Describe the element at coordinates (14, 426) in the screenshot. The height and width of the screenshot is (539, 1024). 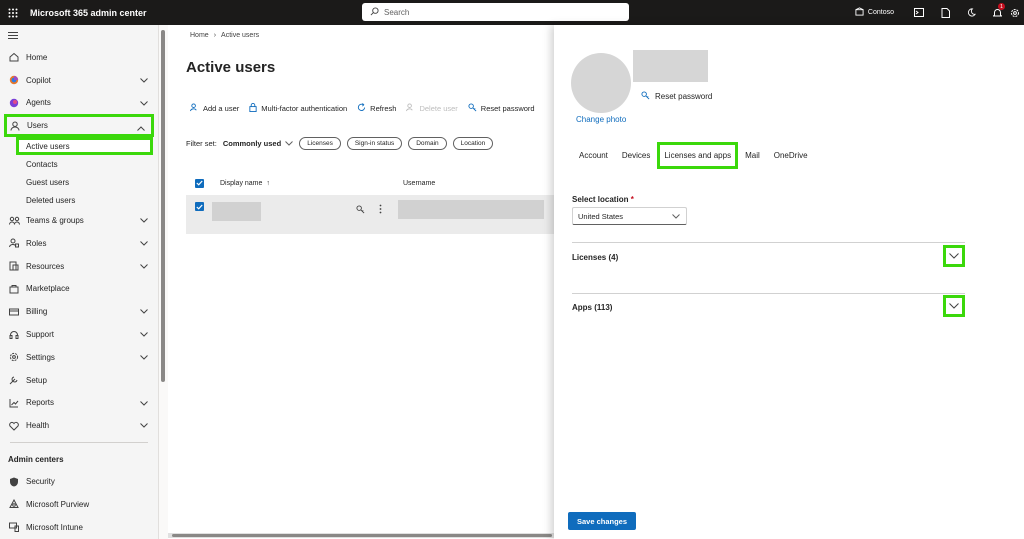
I see `health-icon` at that location.